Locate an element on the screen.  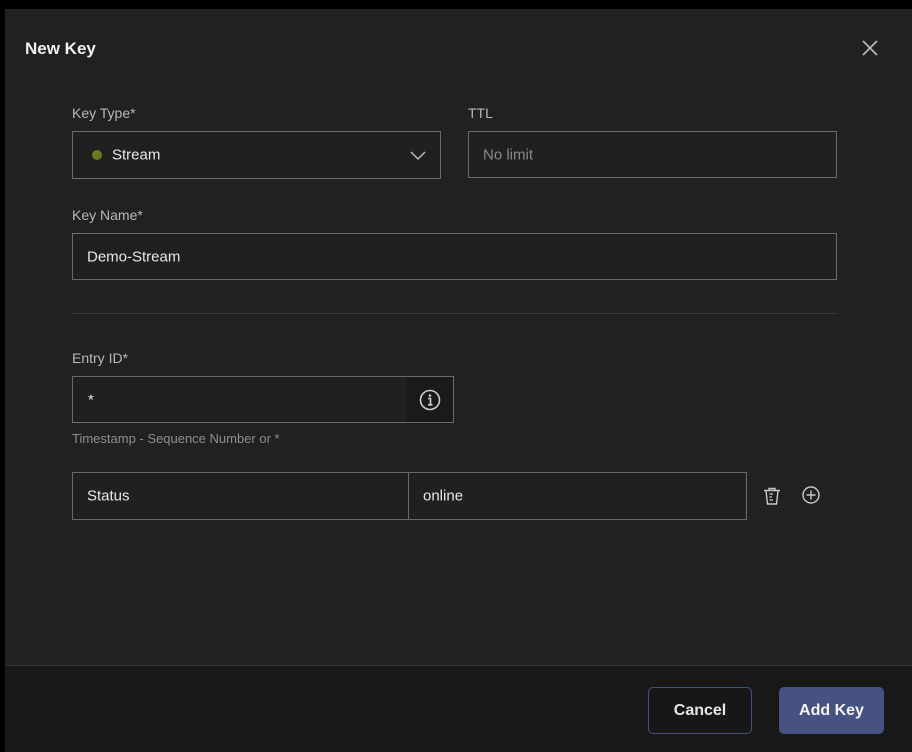
close-button is located at coordinates (870, 48).